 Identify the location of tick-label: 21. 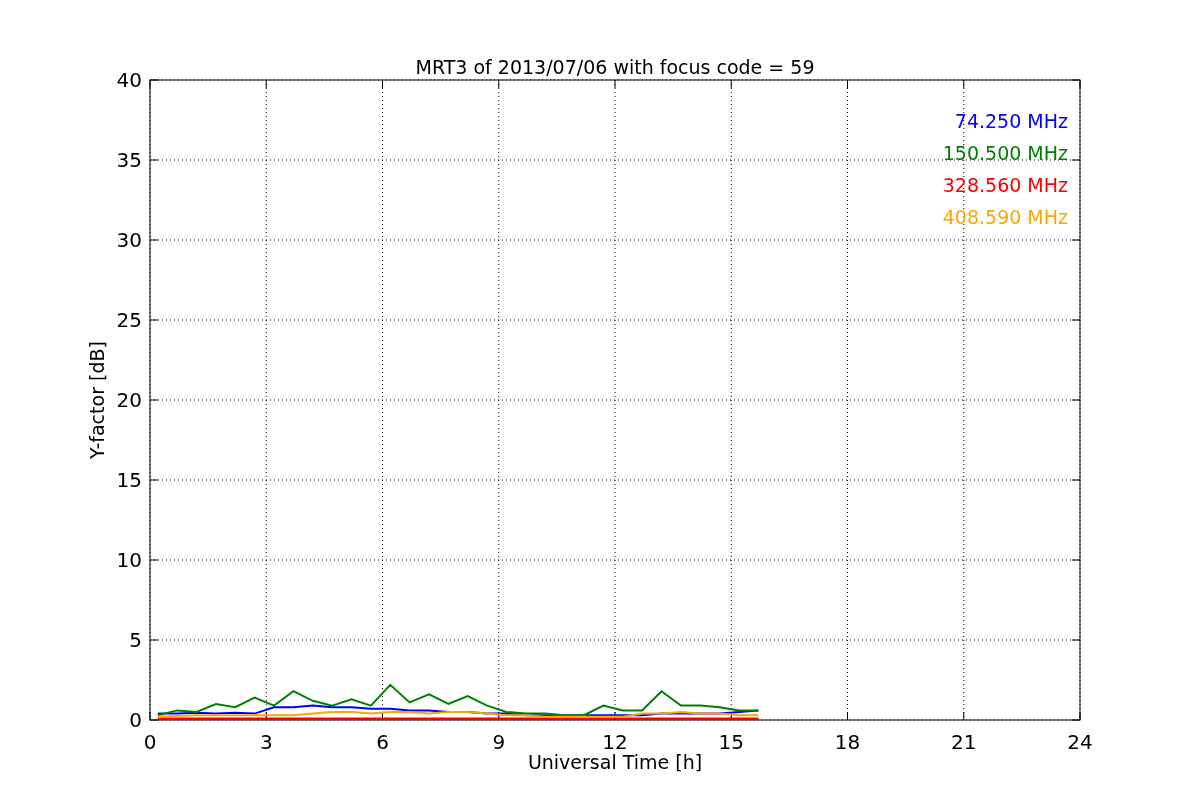
(964, 742).